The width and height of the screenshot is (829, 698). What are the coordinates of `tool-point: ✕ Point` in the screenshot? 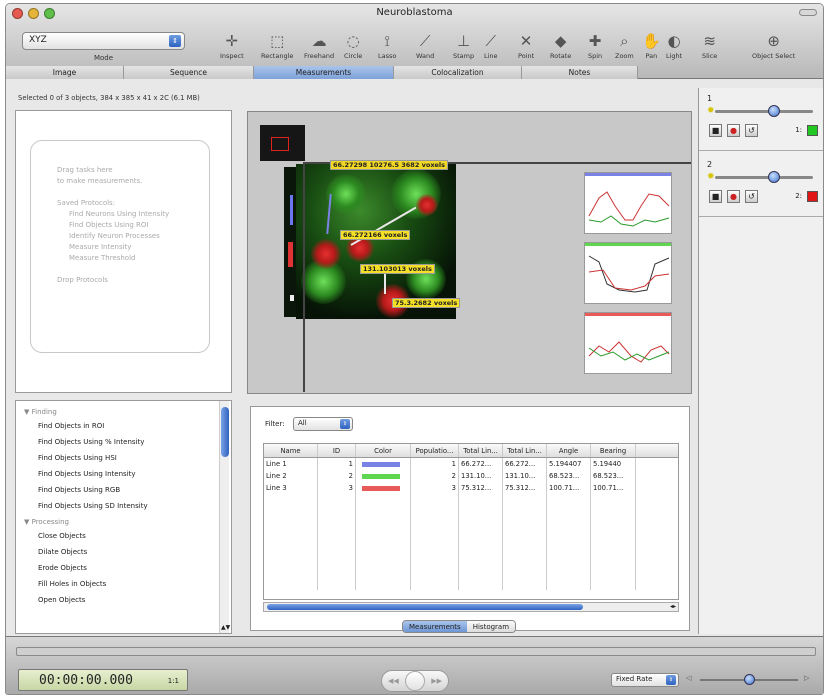 It's located at (526, 48).